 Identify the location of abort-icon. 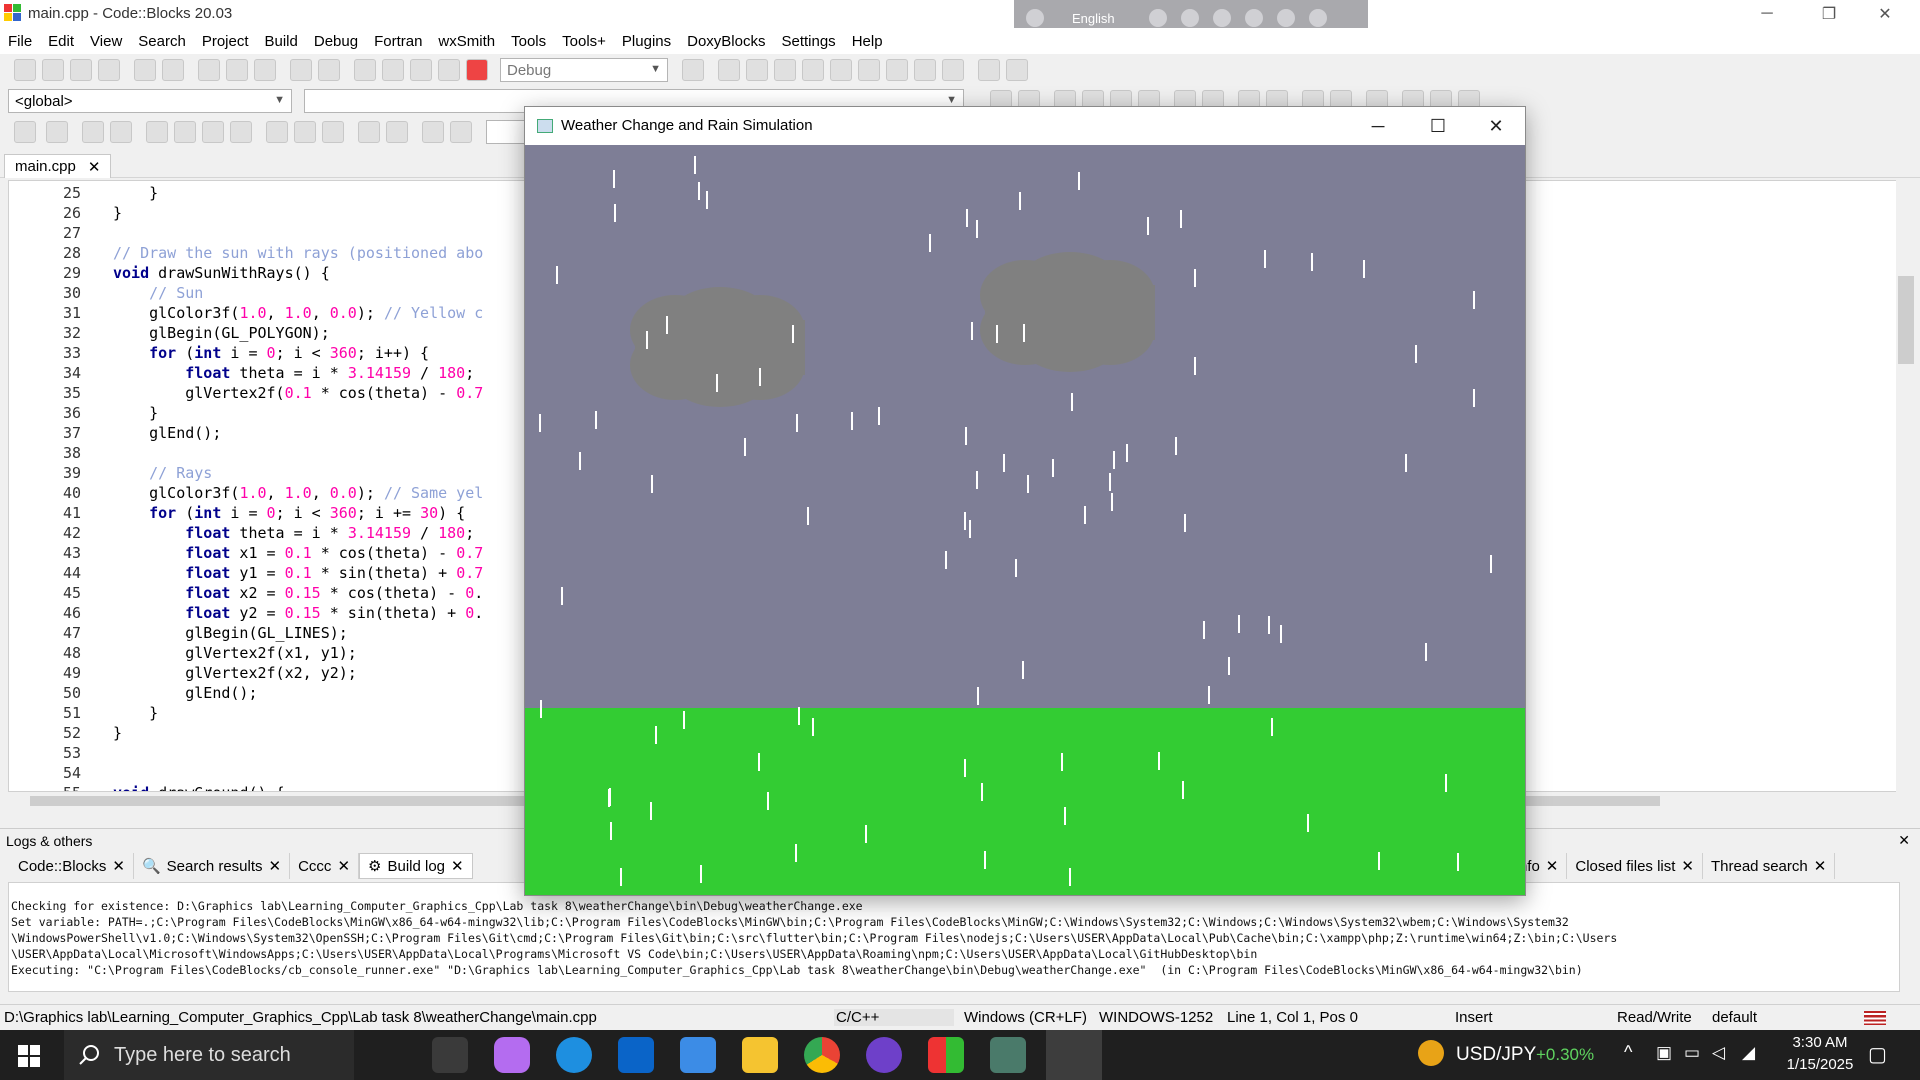
(477, 70).